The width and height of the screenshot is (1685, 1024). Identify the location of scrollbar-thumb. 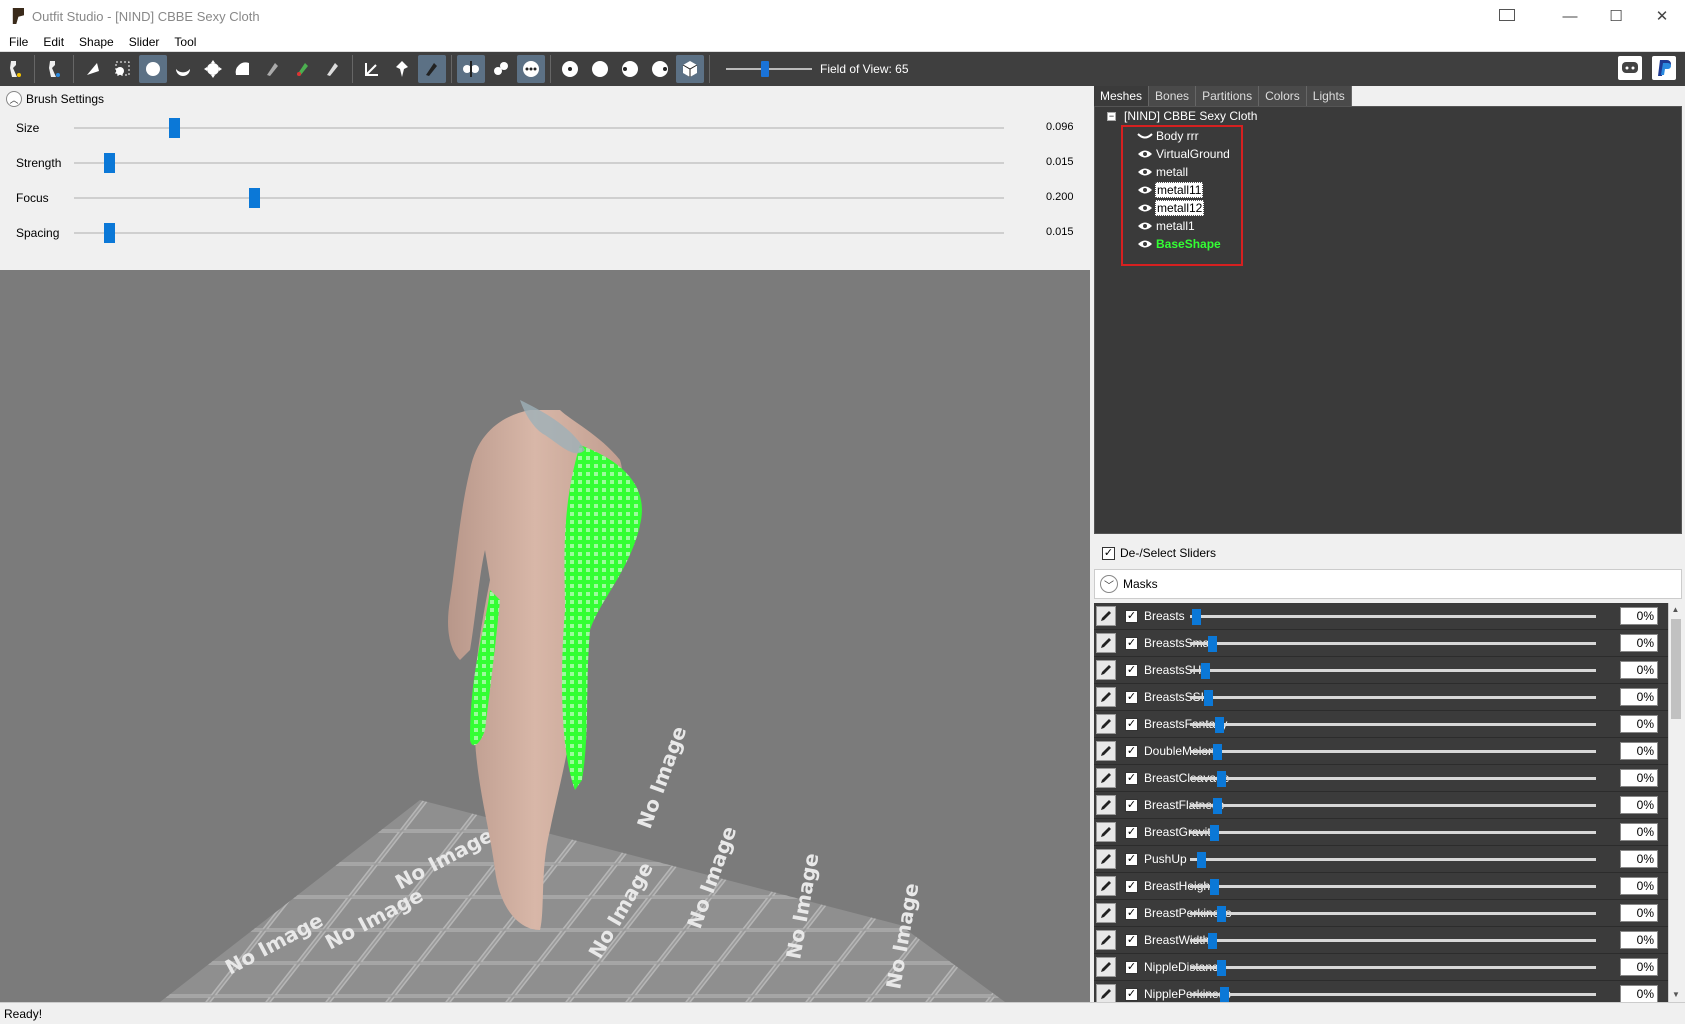
(1676, 669).